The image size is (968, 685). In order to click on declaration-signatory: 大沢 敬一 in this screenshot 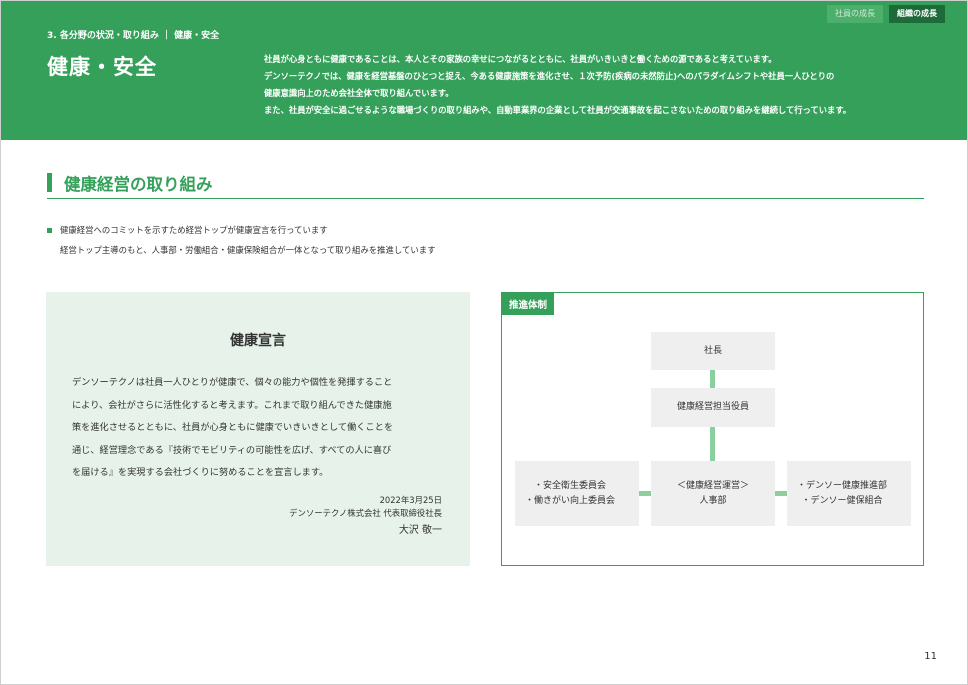, I will do `click(420, 530)`.